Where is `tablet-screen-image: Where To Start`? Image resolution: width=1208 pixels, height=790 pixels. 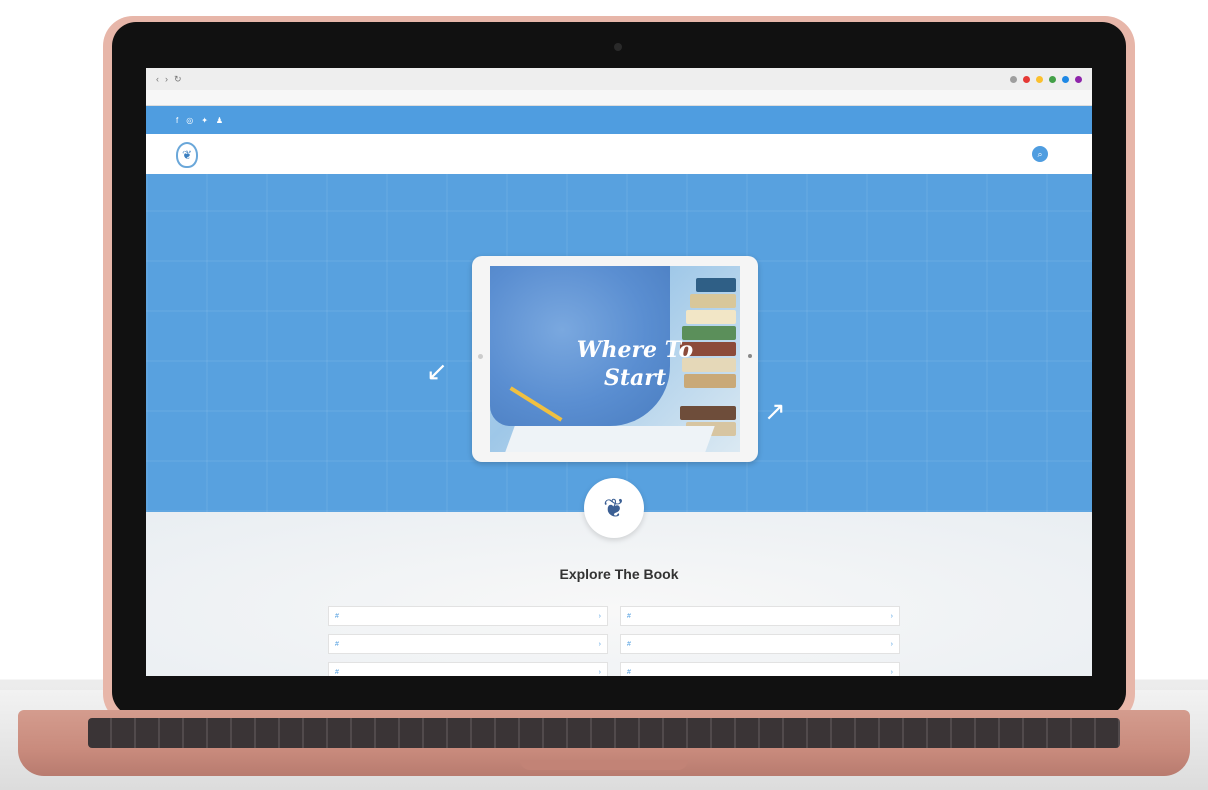 tablet-screen-image: Where To Start is located at coordinates (615, 359).